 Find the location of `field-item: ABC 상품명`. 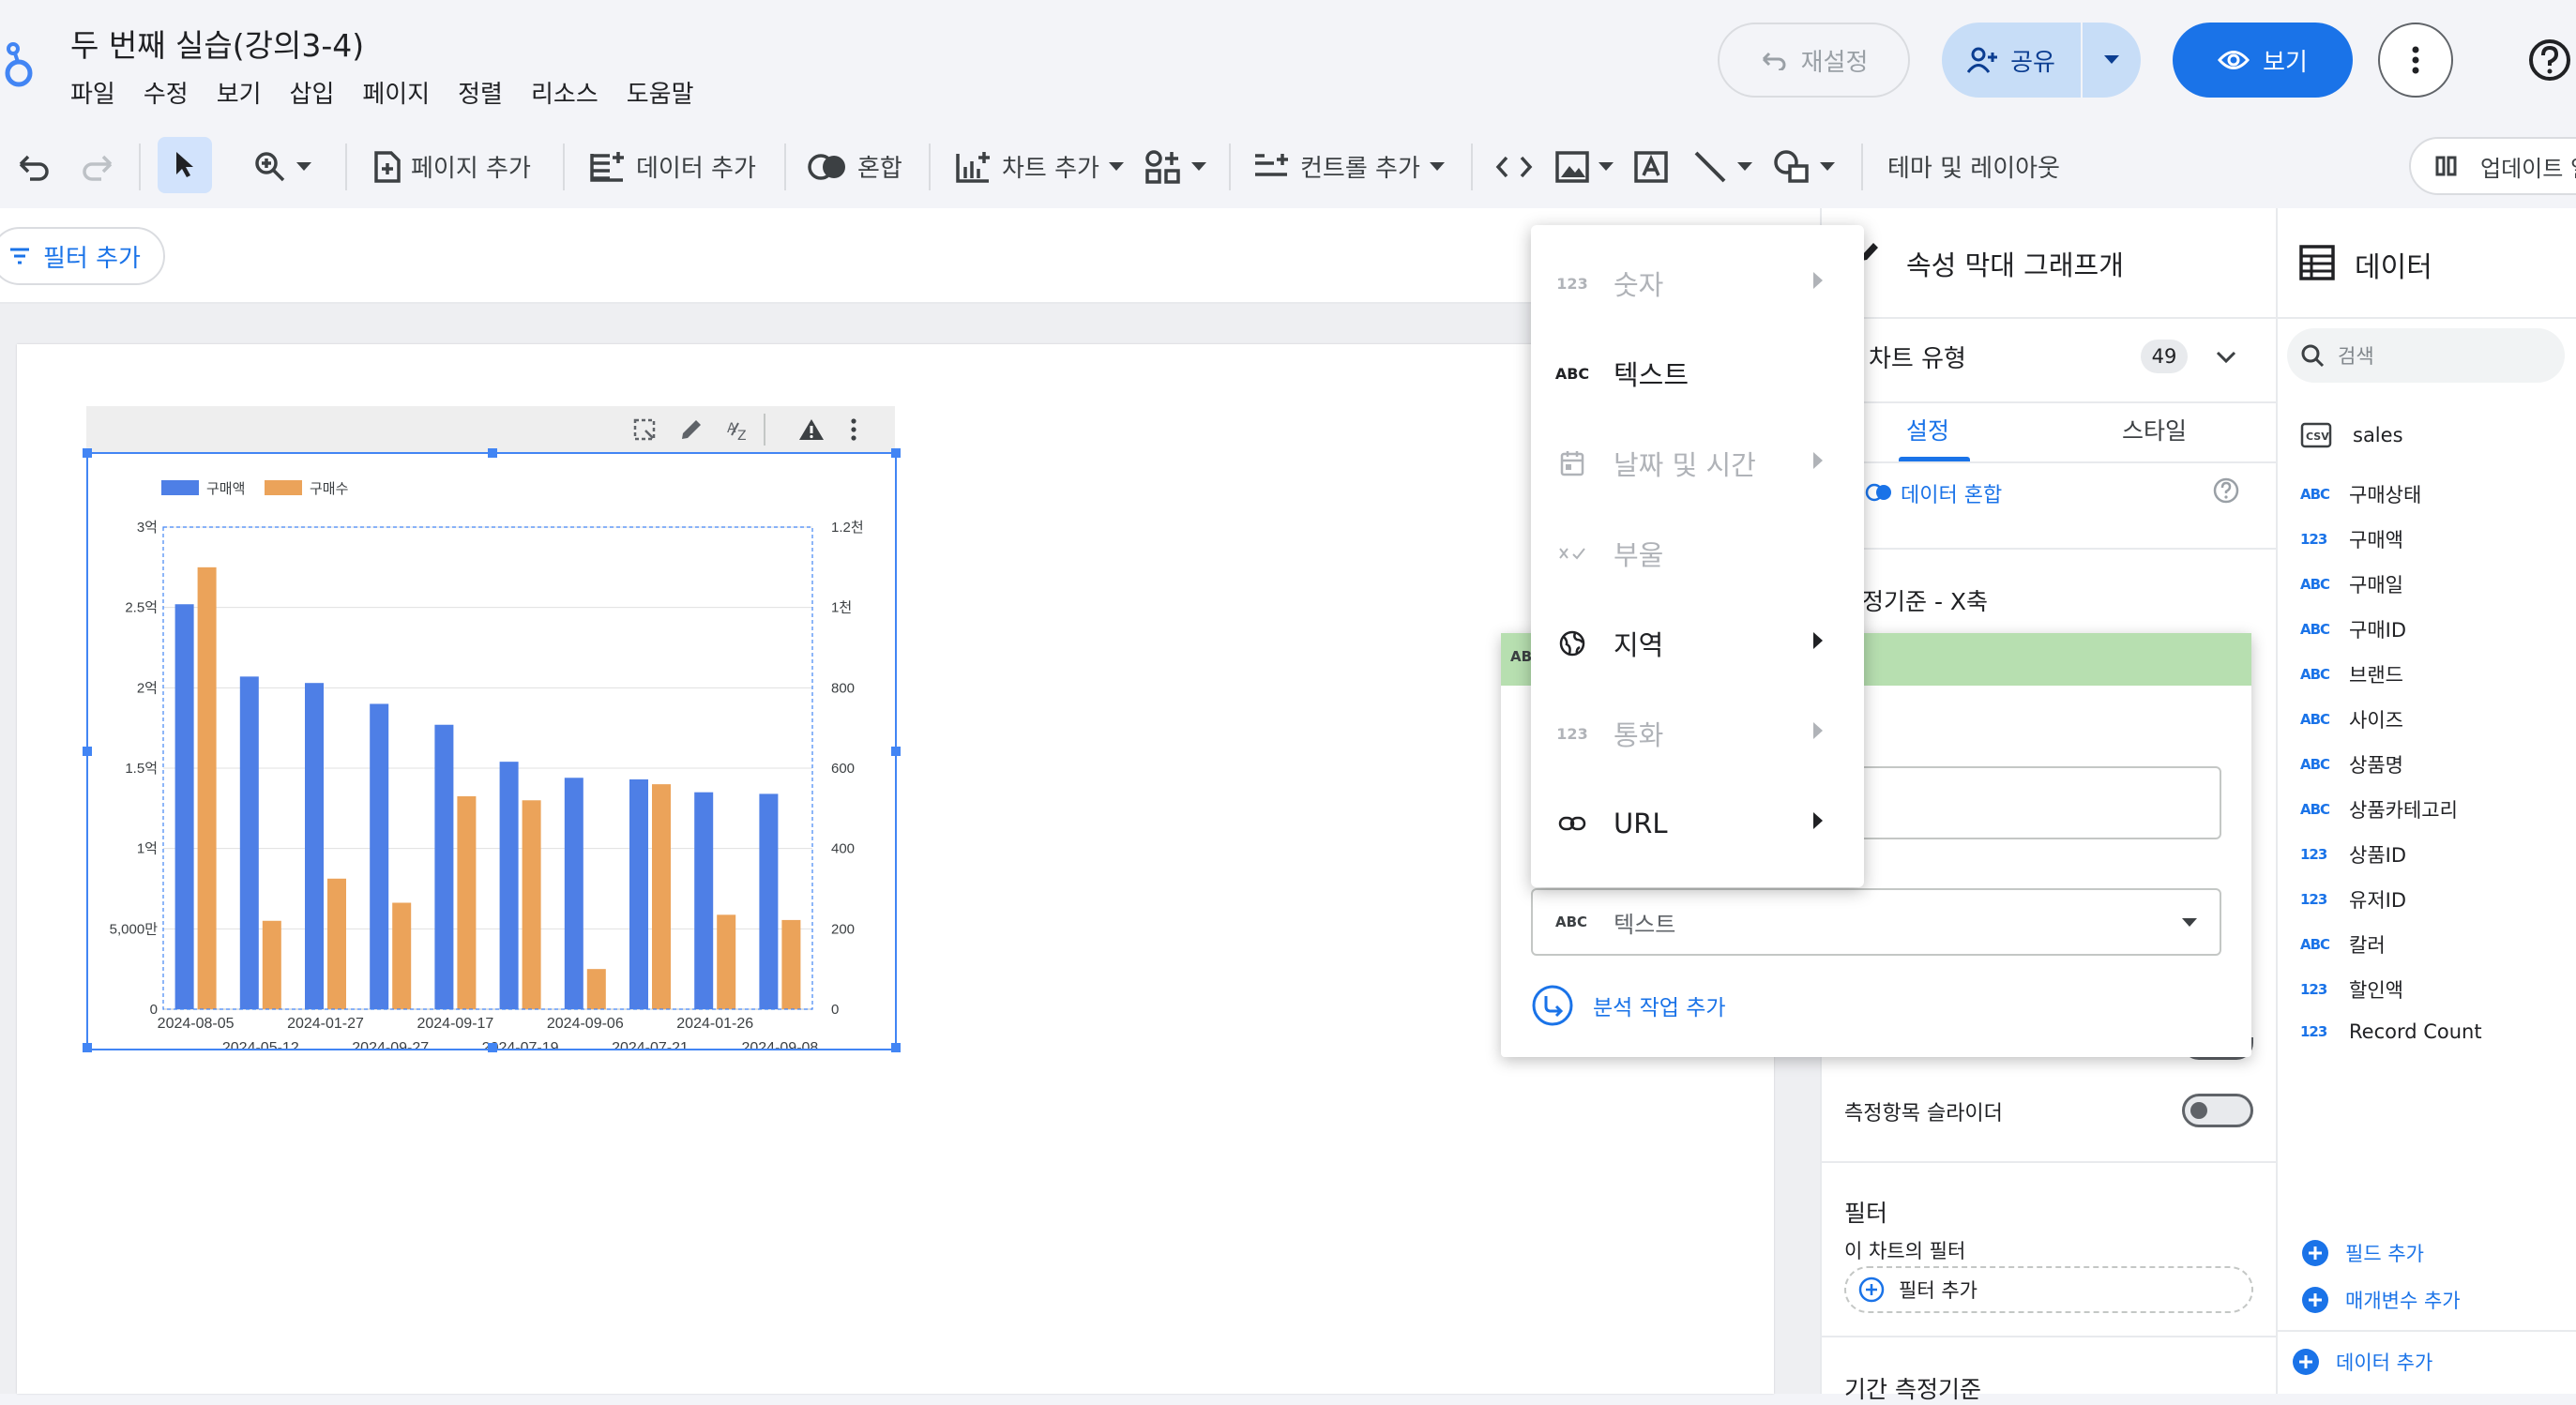

field-item: ABC 상품명 is located at coordinates (2351, 764).